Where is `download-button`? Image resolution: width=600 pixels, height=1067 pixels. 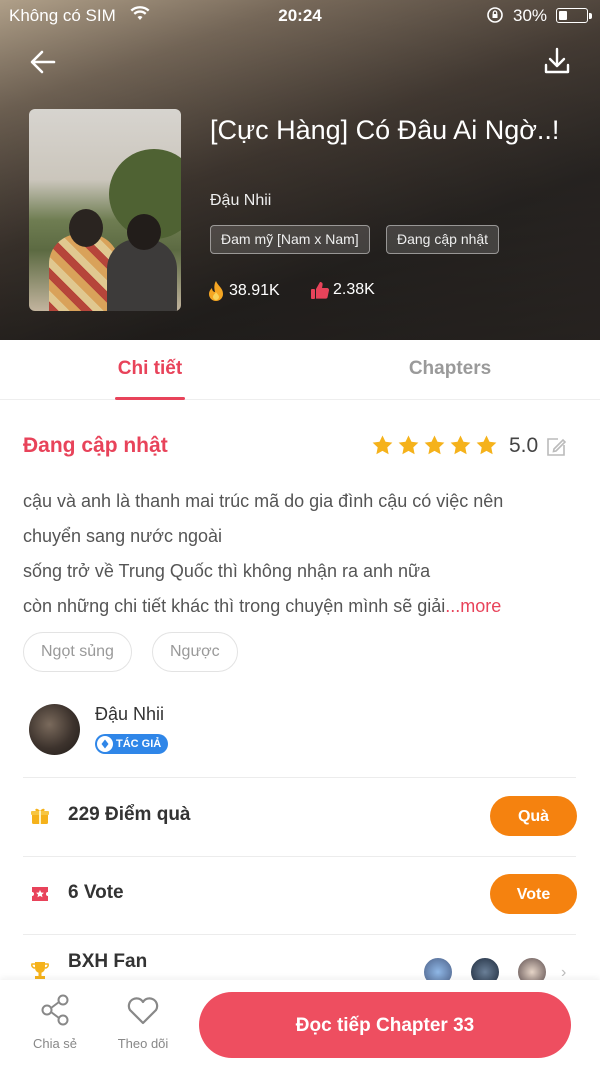
download-button is located at coordinates (557, 61).